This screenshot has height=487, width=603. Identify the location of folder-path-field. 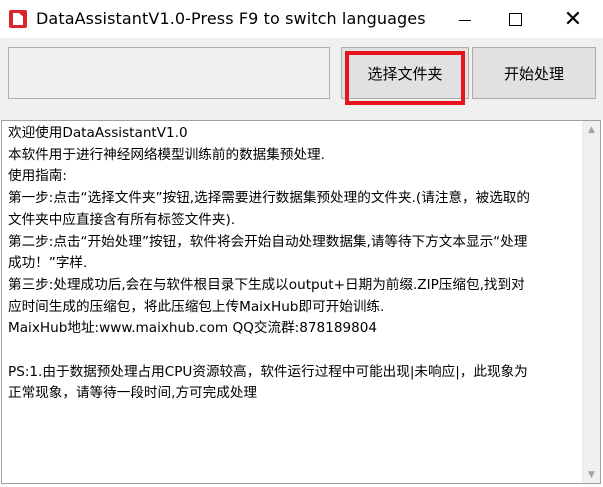
(169, 73).